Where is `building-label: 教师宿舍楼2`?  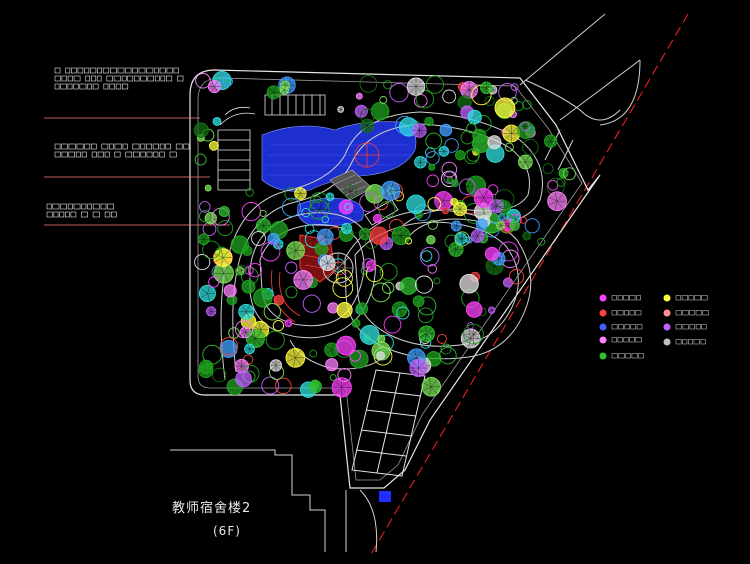
building-label: 教师宿舍楼2 is located at coordinates (212, 508).